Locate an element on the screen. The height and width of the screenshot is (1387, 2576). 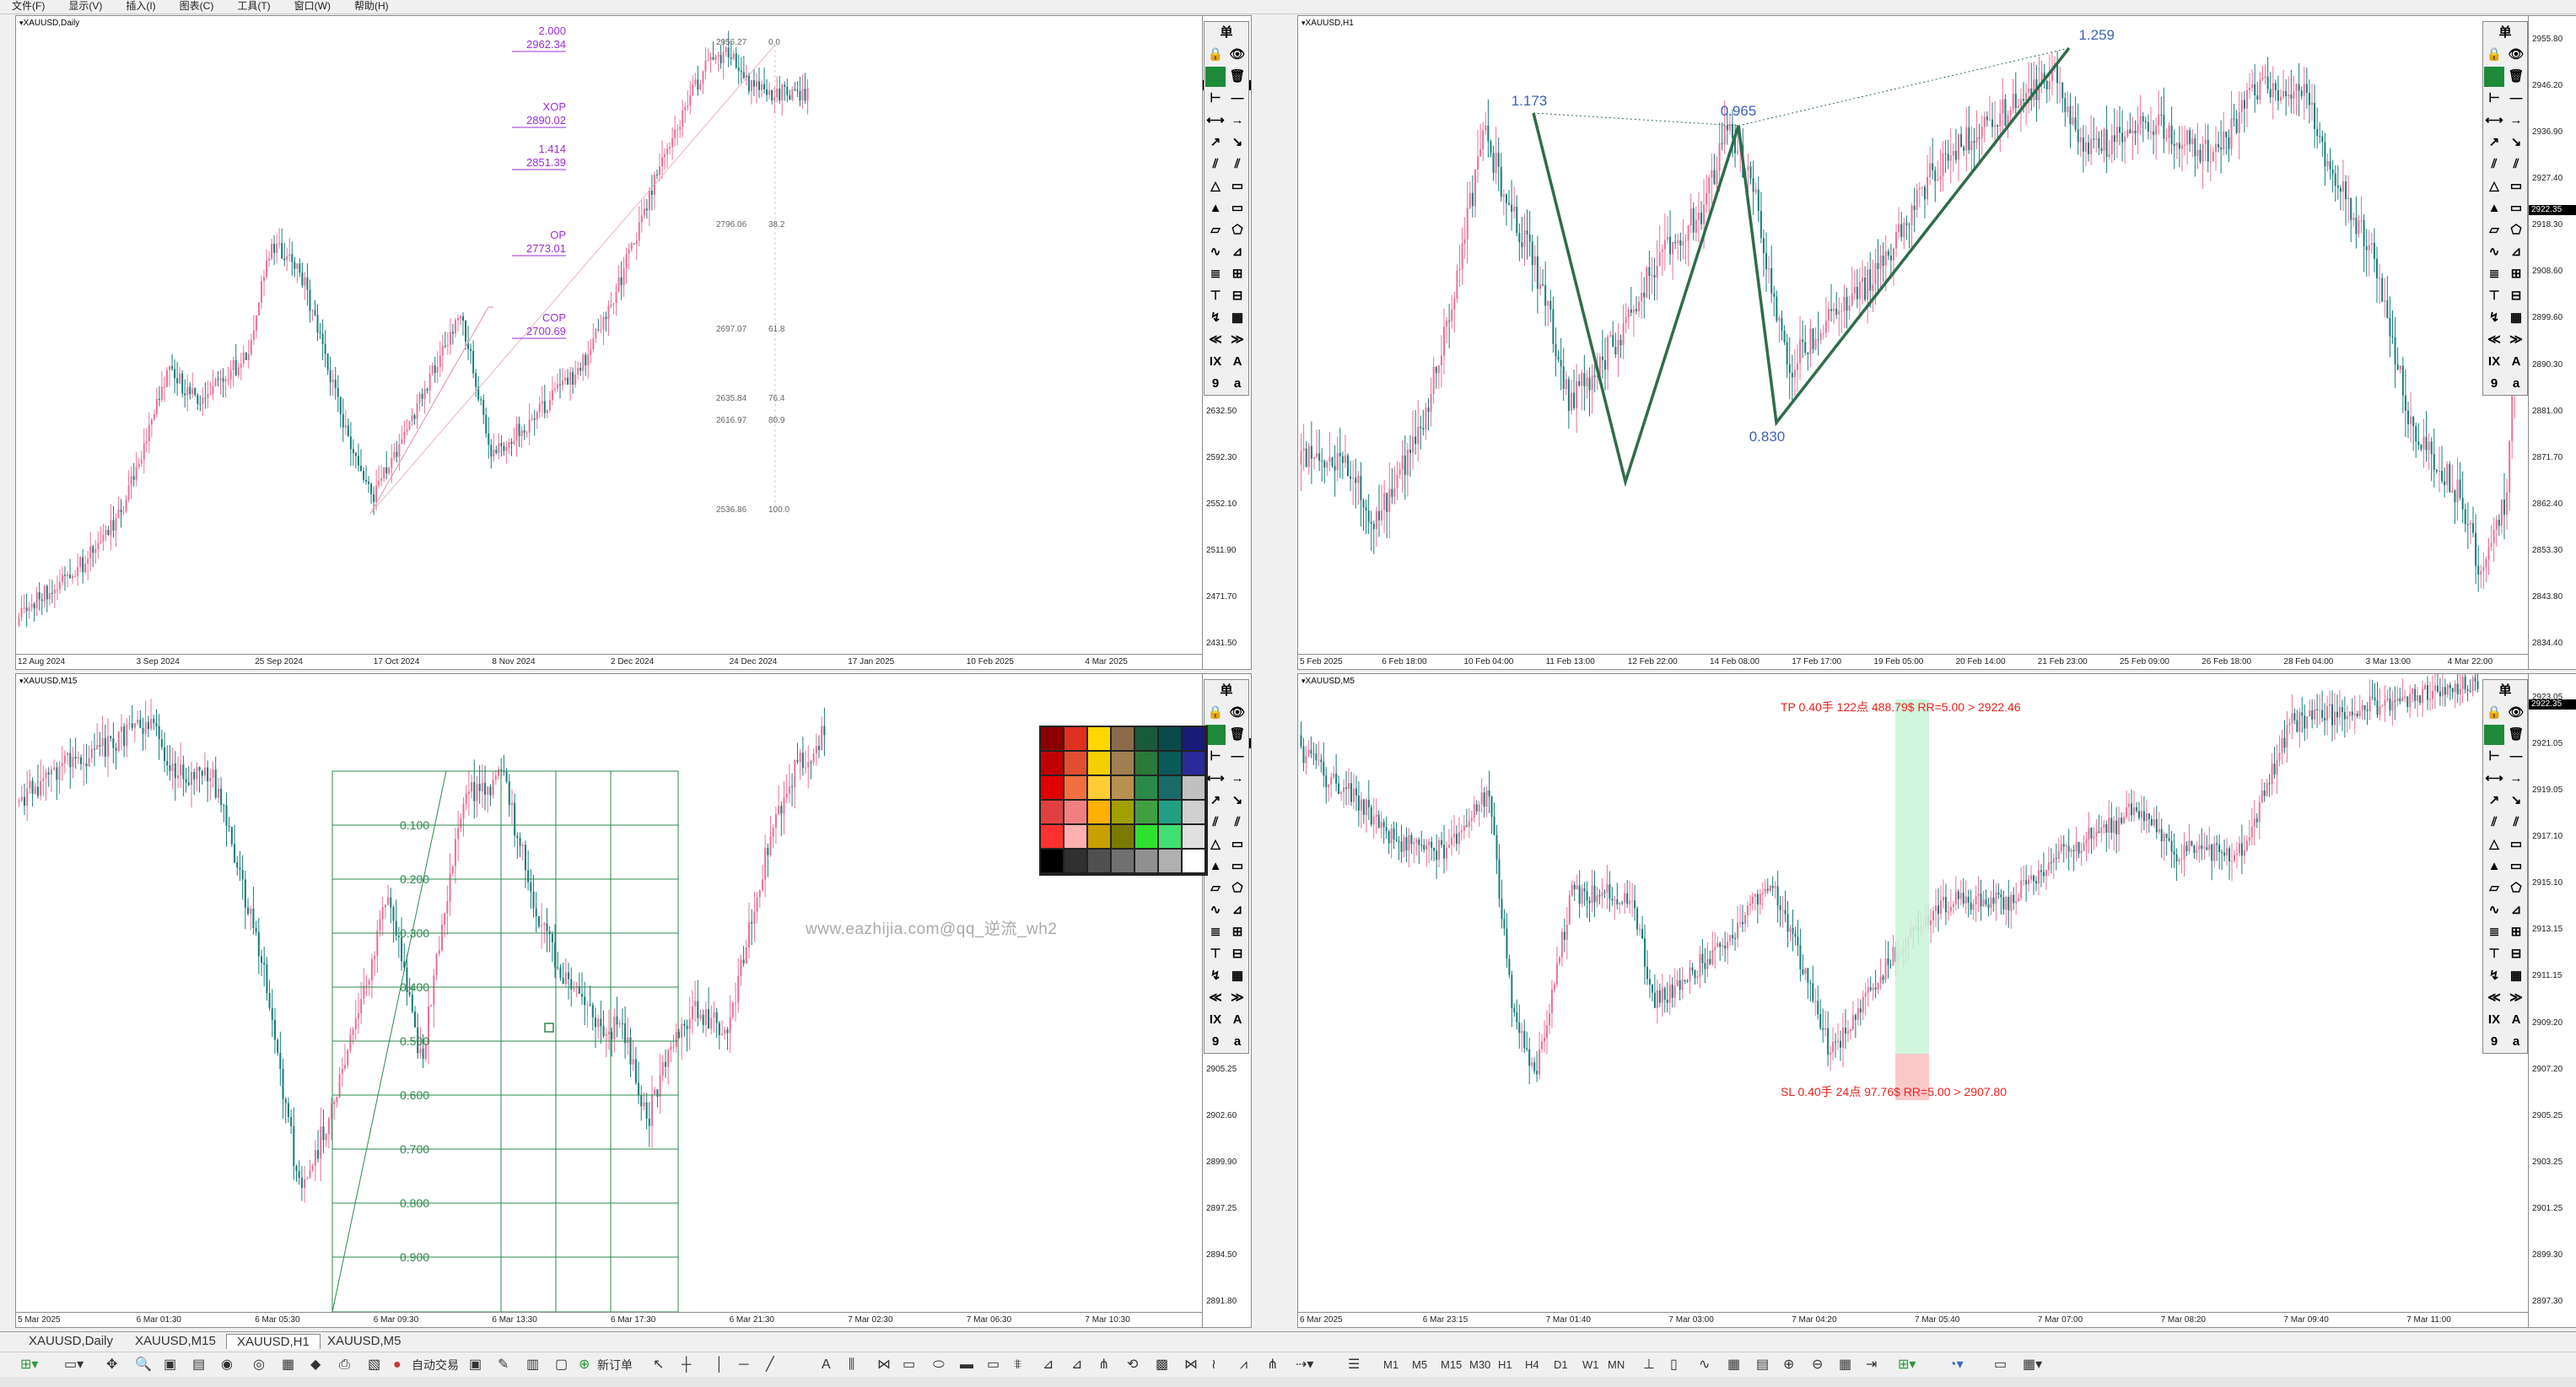
channel-icon: ⫼ is located at coordinates (851, 1365).